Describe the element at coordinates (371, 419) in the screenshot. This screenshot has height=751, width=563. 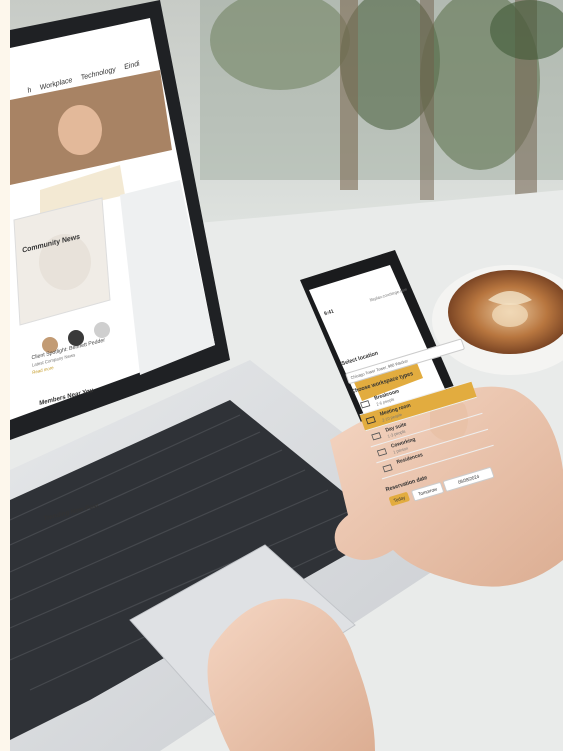
I see `meeting-room-icon` at that location.